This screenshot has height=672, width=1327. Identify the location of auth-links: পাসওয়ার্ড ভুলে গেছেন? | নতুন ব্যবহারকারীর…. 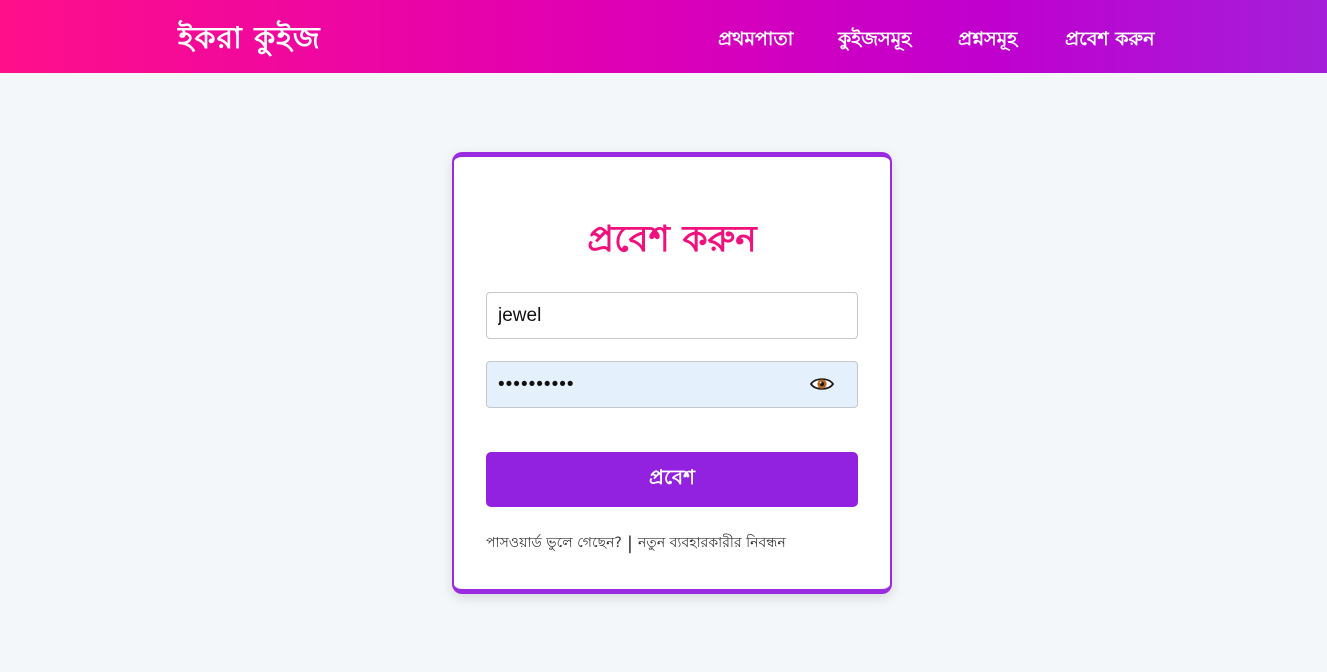
(676, 543).